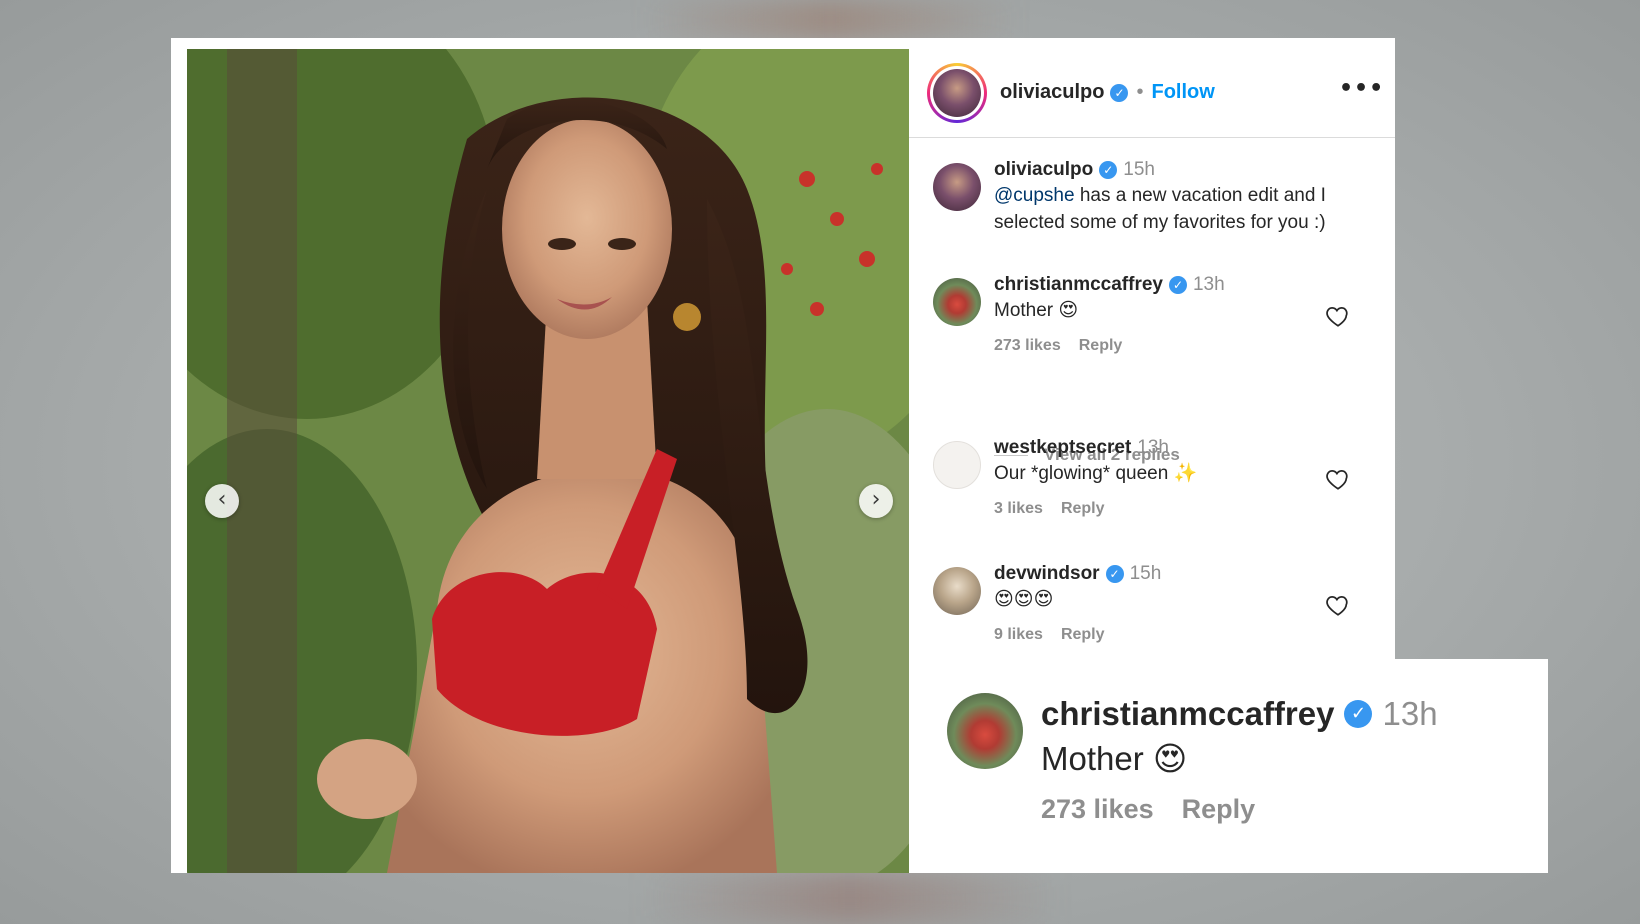 This screenshot has height=924, width=1640. Describe the element at coordinates (1036, 310) in the screenshot. I see `comment-text: Mother 😍` at that location.